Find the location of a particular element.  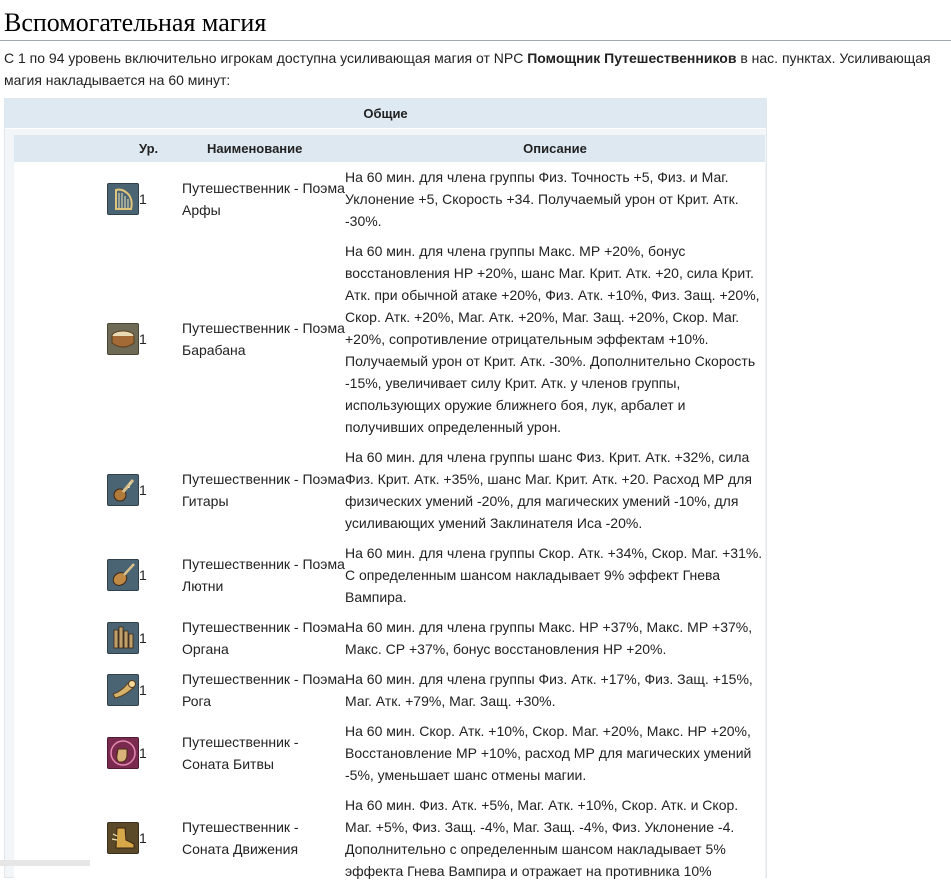

skill-name: Путешественник - Поэма Арфы is located at coordinates (263, 199).